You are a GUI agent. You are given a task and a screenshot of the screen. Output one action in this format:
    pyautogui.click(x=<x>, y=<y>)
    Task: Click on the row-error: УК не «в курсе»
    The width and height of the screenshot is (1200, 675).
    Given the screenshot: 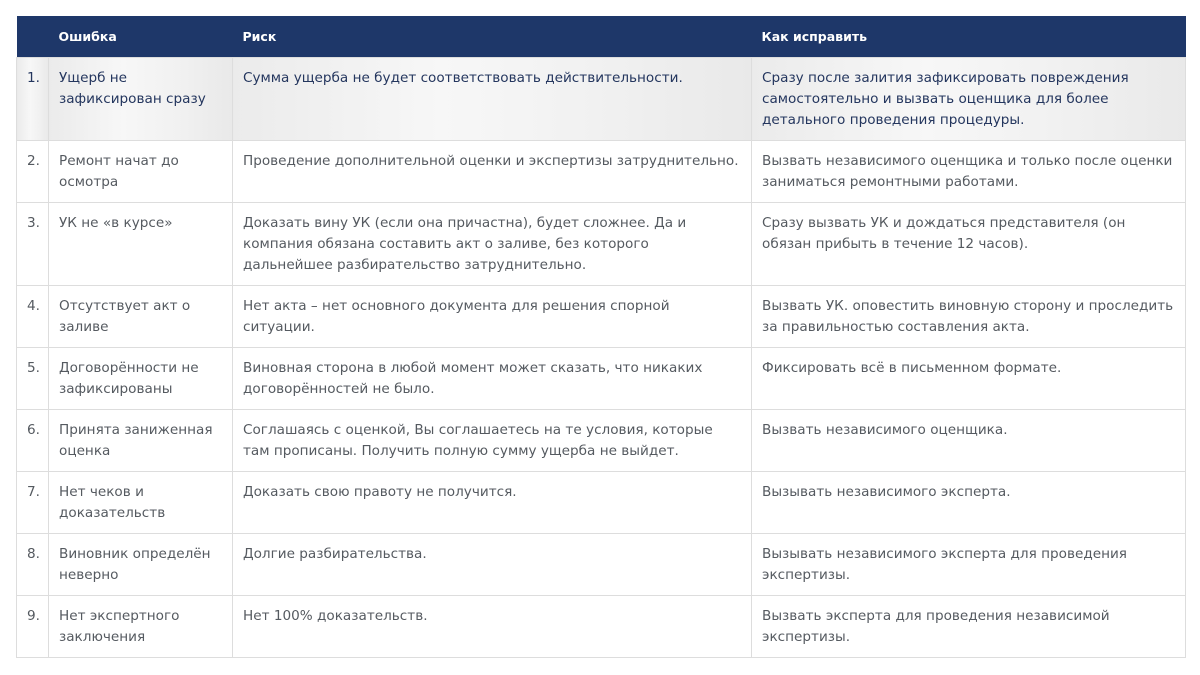 What is the action you would take?
    pyautogui.click(x=140, y=243)
    